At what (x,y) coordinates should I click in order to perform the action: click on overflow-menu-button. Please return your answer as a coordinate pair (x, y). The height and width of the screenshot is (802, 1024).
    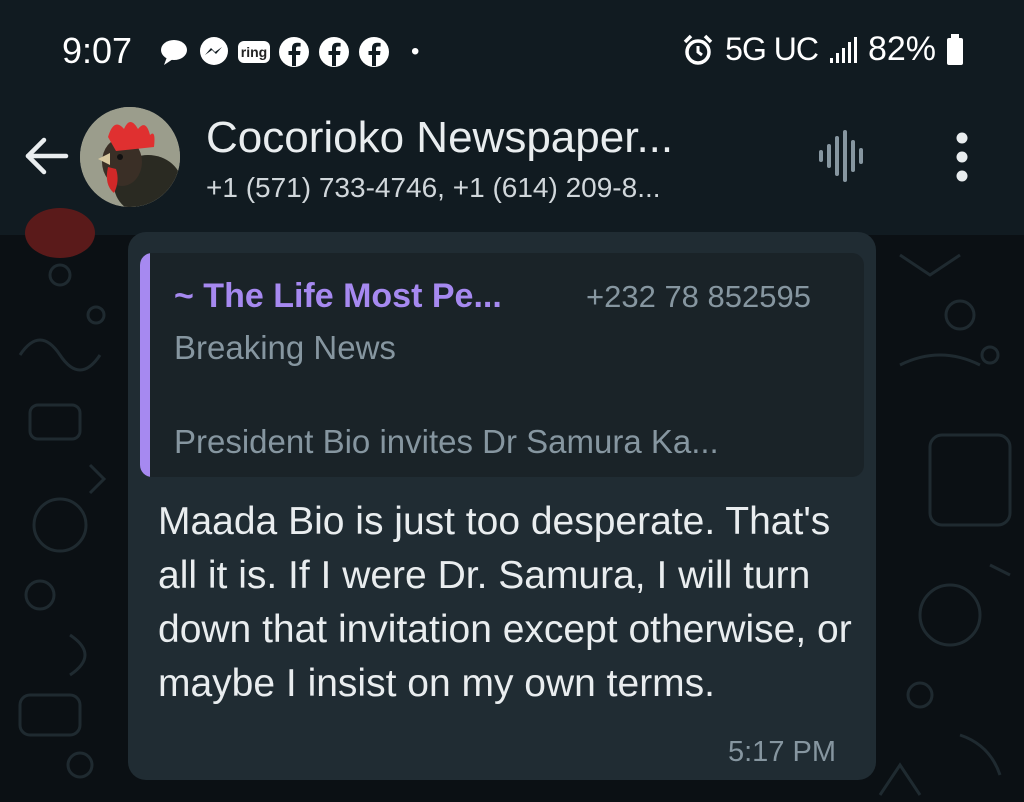
    Looking at the image, I should click on (962, 157).